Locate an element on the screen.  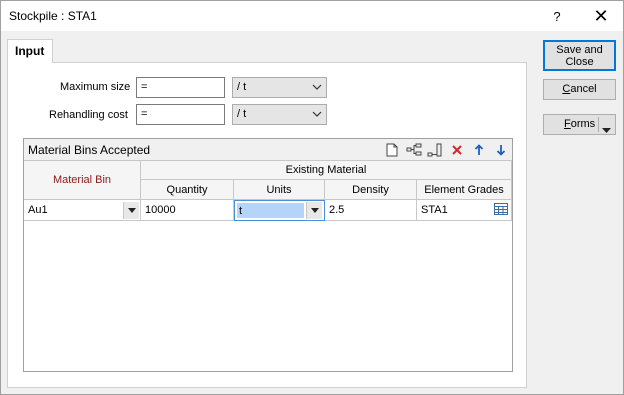
forms-accel: F is located at coordinates (567, 124).